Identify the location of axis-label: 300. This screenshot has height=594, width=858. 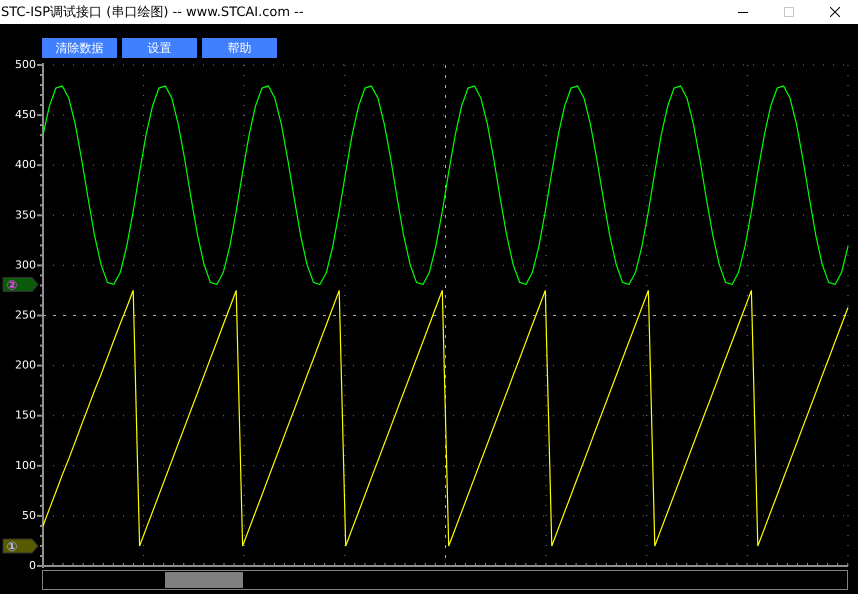
(25, 265).